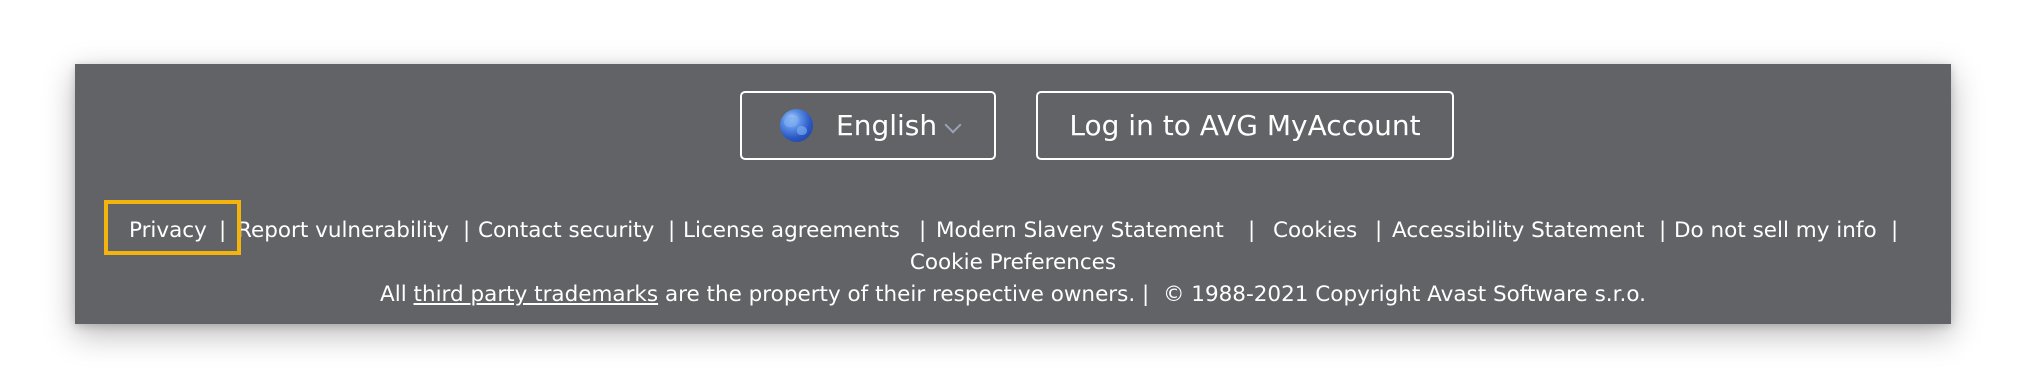  What do you see at coordinates (796, 125) in the screenshot?
I see `globe-icon` at bounding box center [796, 125].